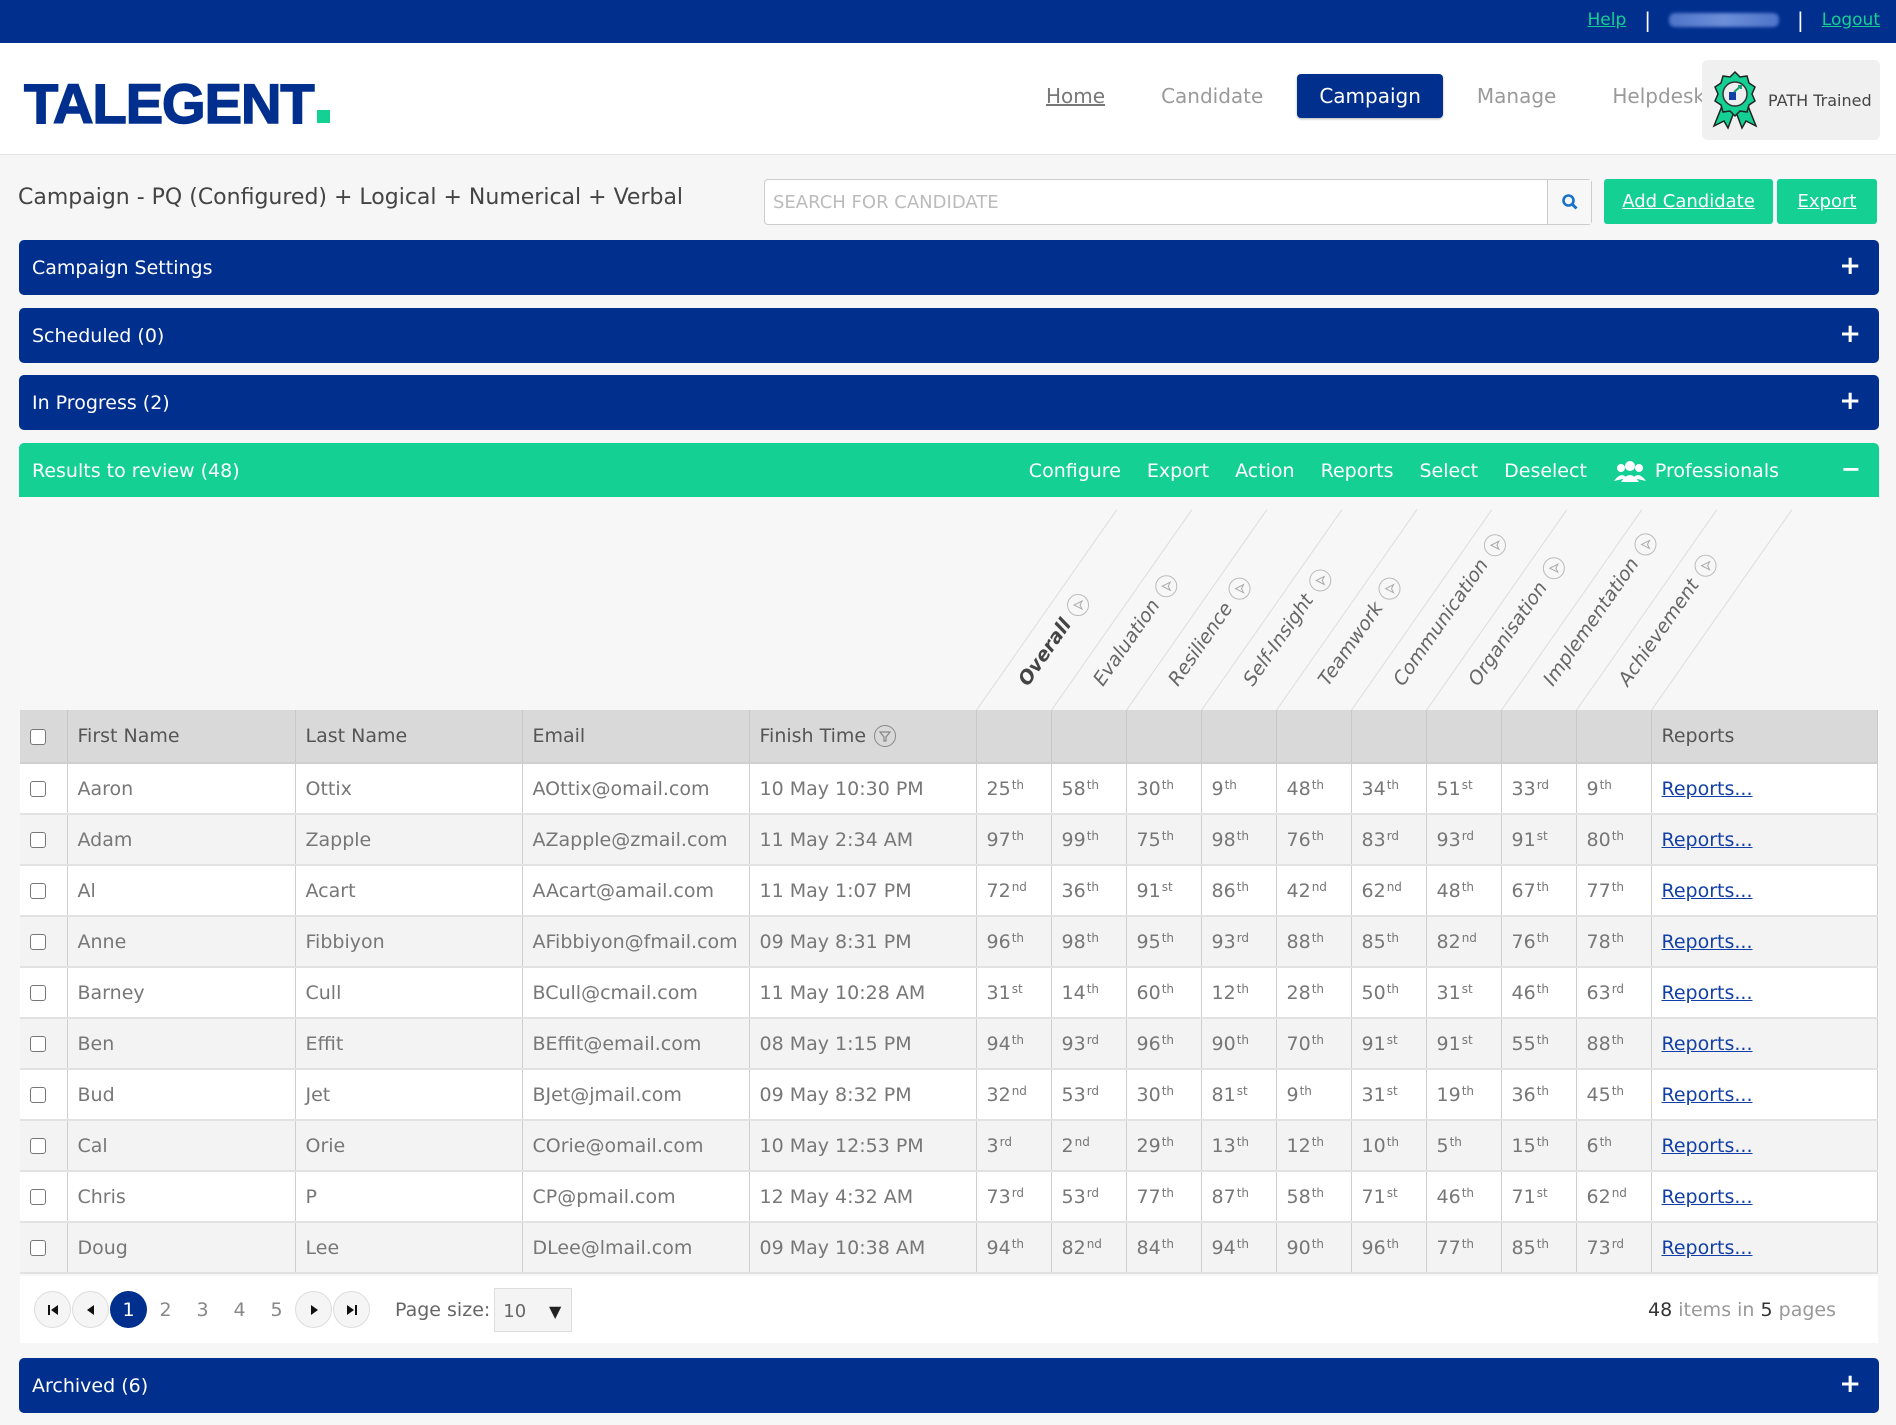  Describe the element at coordinates (1791, 100) in the screenshot. I see `path-trained-badge: PATH Trained` at that location.